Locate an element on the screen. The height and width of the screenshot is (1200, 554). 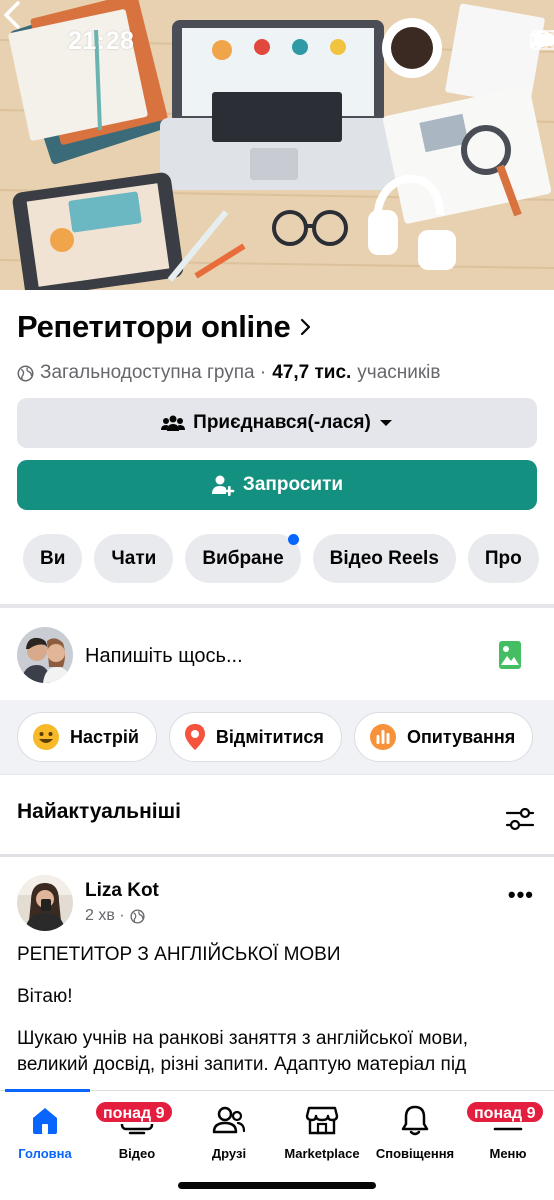
chip-reels: Відео Reels is located at coordinates (384, 558).